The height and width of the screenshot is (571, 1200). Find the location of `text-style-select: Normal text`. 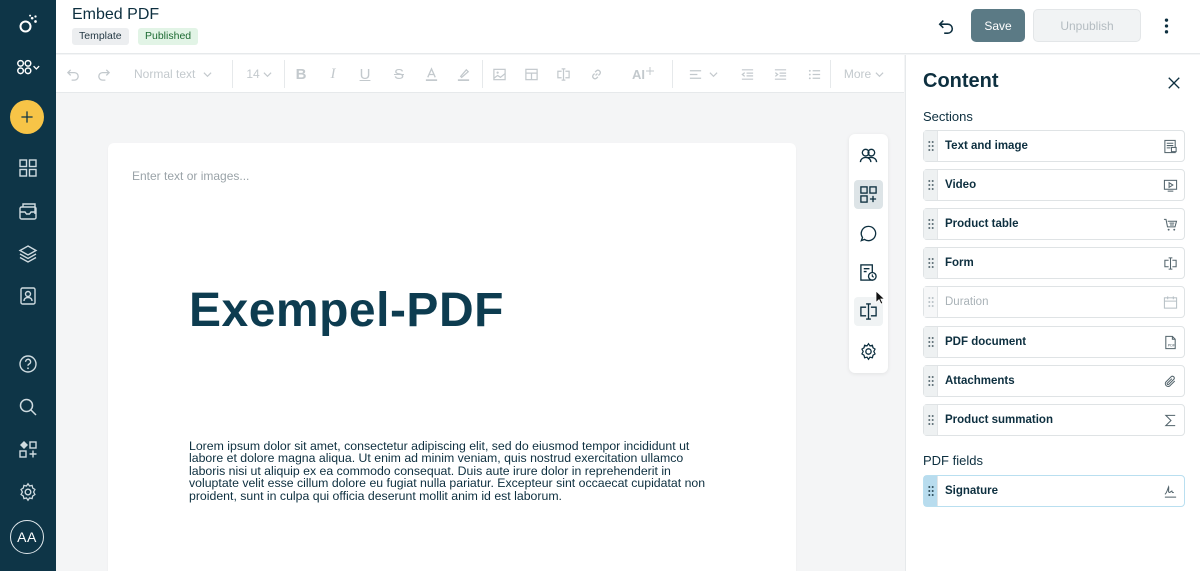

text-style-select: Normal text is located at coordinates (177, 74).